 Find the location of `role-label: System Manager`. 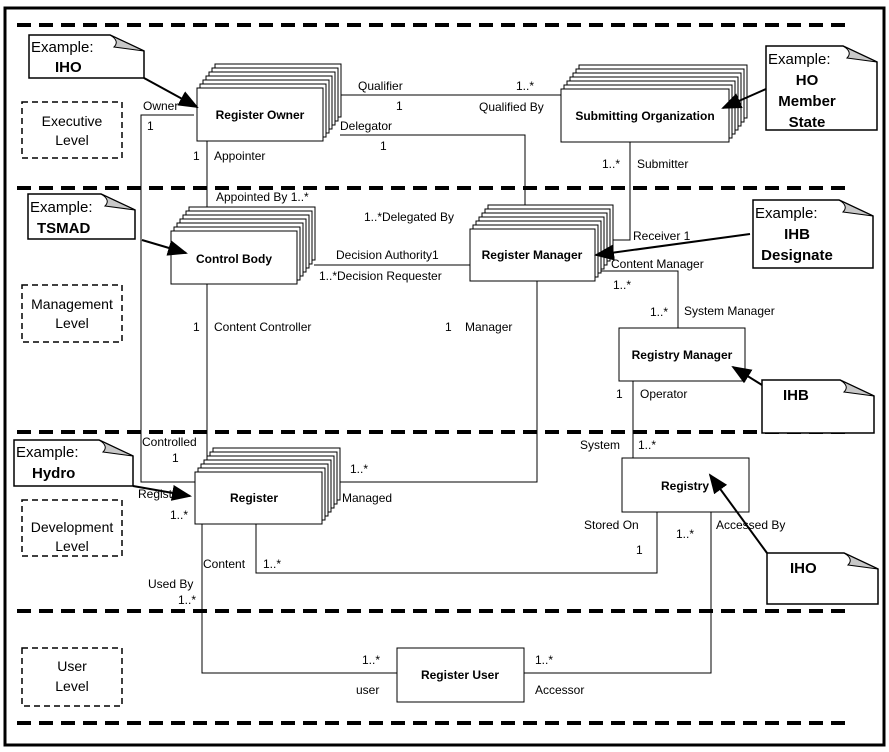

role-label: System Manager is located at coordinates (729, 311).